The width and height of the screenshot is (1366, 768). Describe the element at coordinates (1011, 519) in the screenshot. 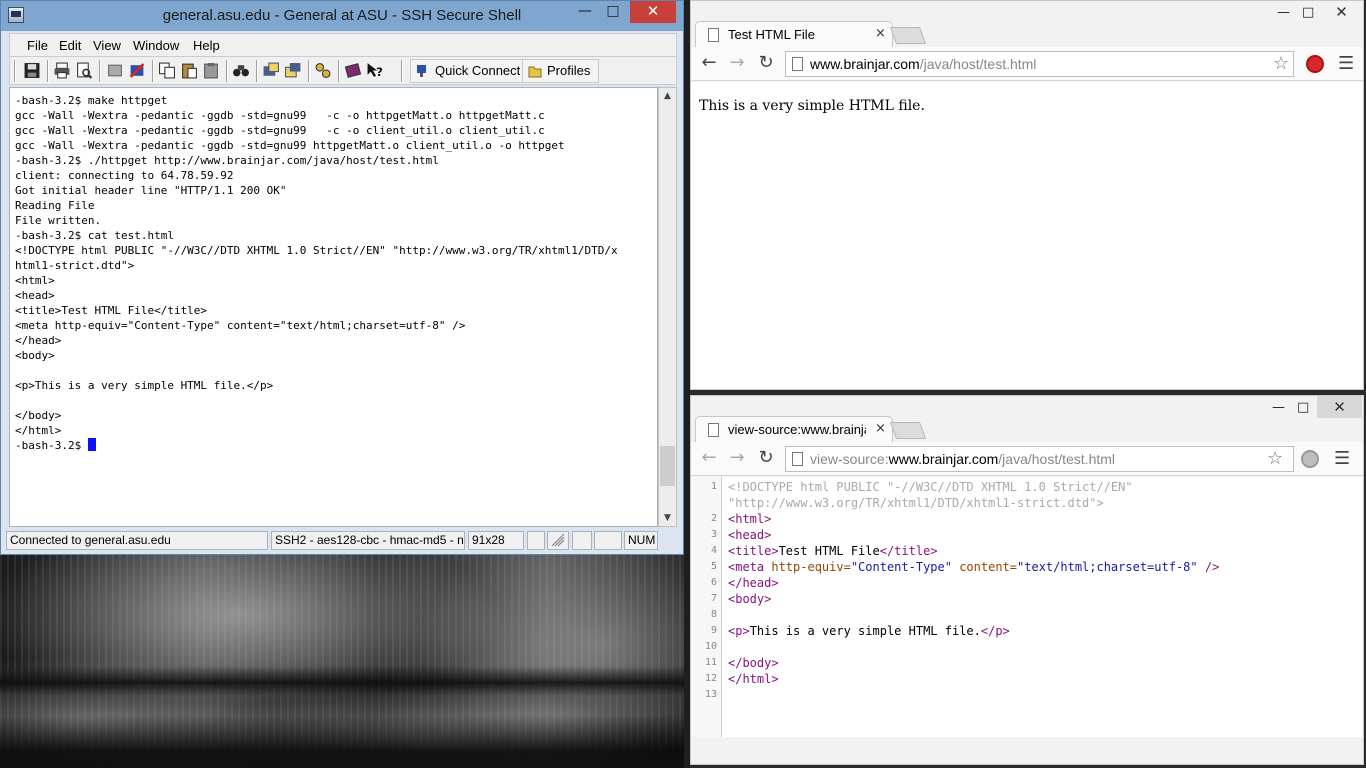

I see `source-line: 2 <html>` at that location.